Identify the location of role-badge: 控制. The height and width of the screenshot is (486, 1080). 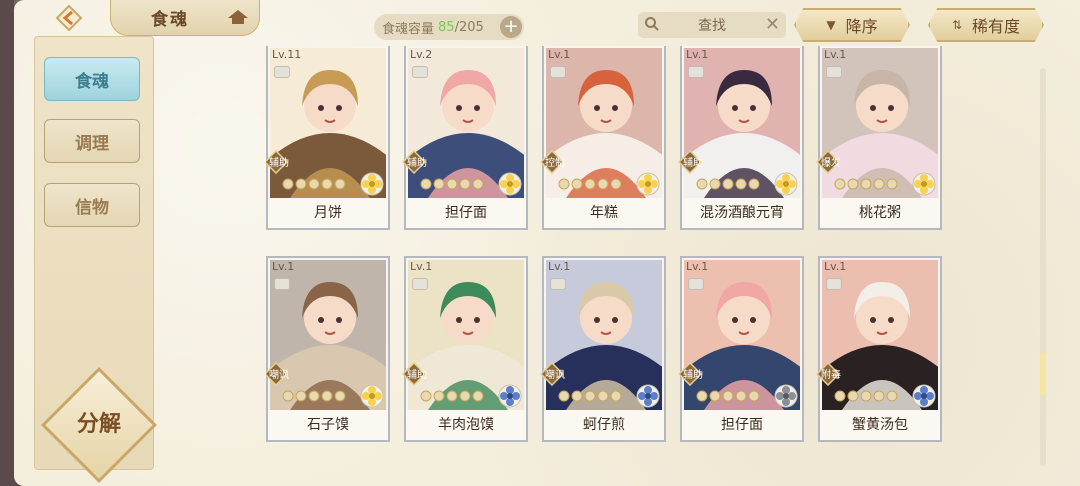
(552, 162).